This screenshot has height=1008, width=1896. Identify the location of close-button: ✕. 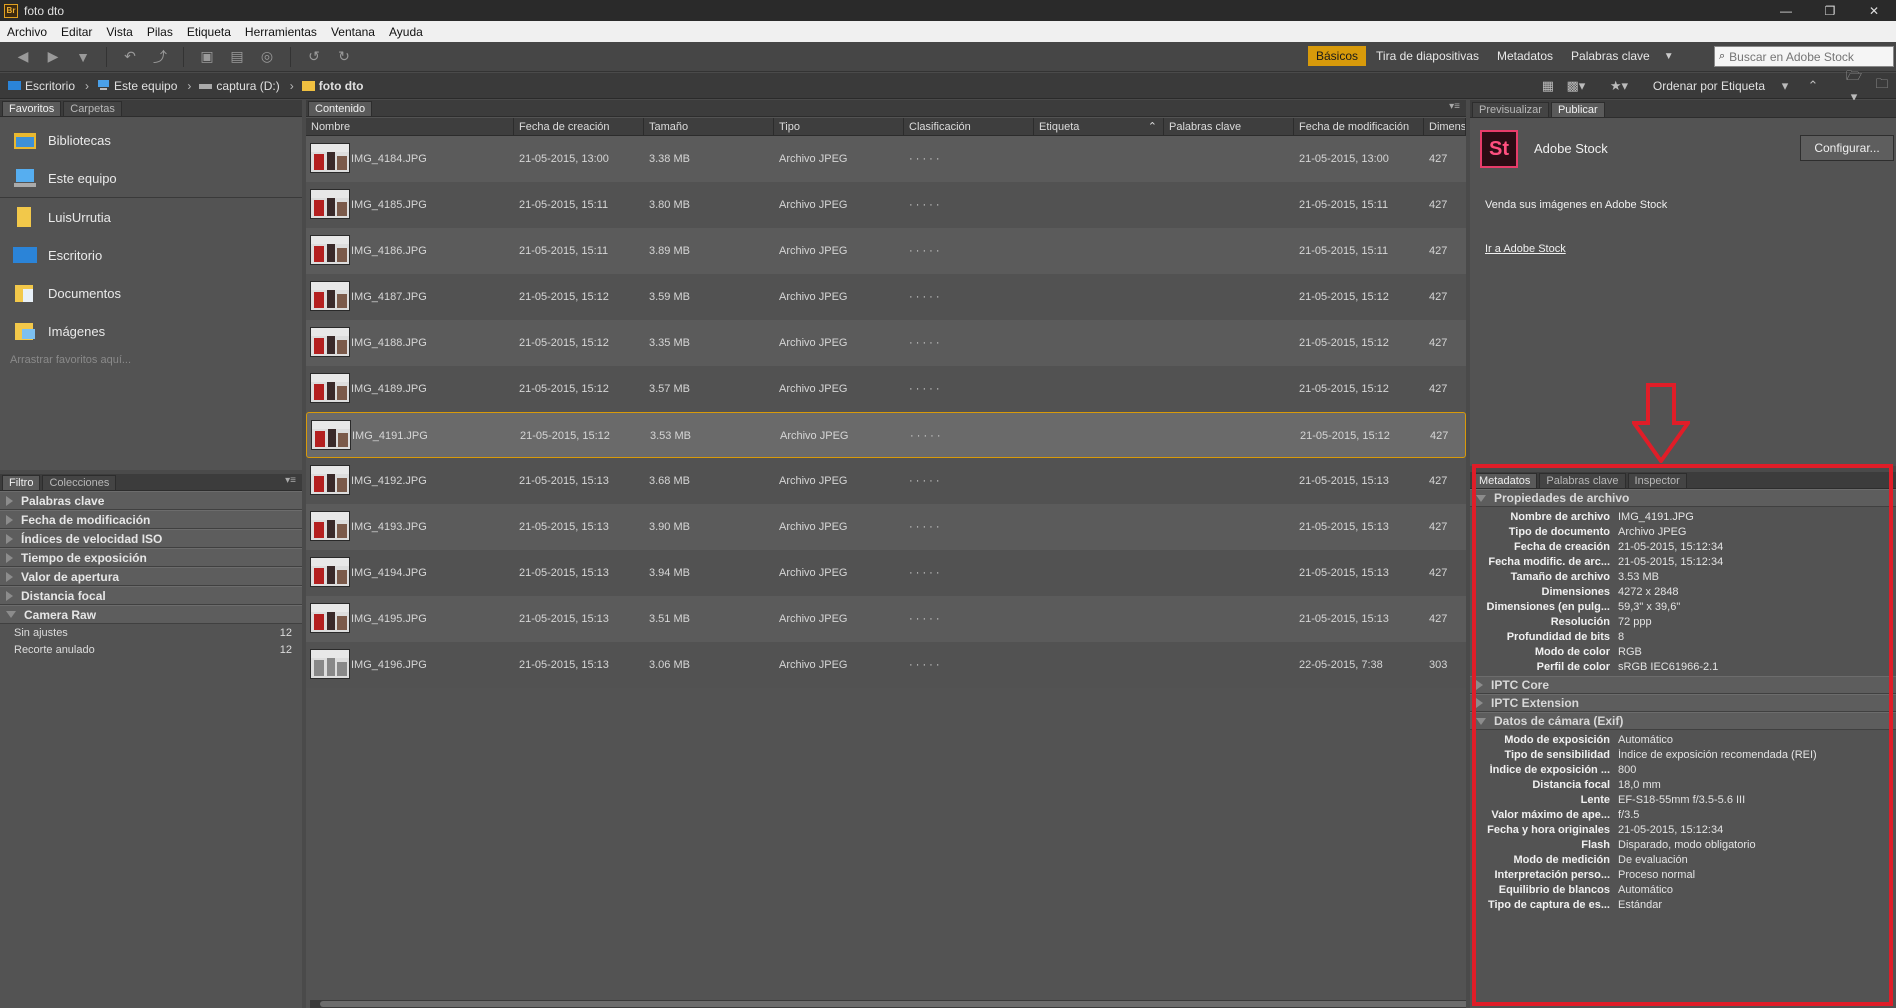
(1874, 10).